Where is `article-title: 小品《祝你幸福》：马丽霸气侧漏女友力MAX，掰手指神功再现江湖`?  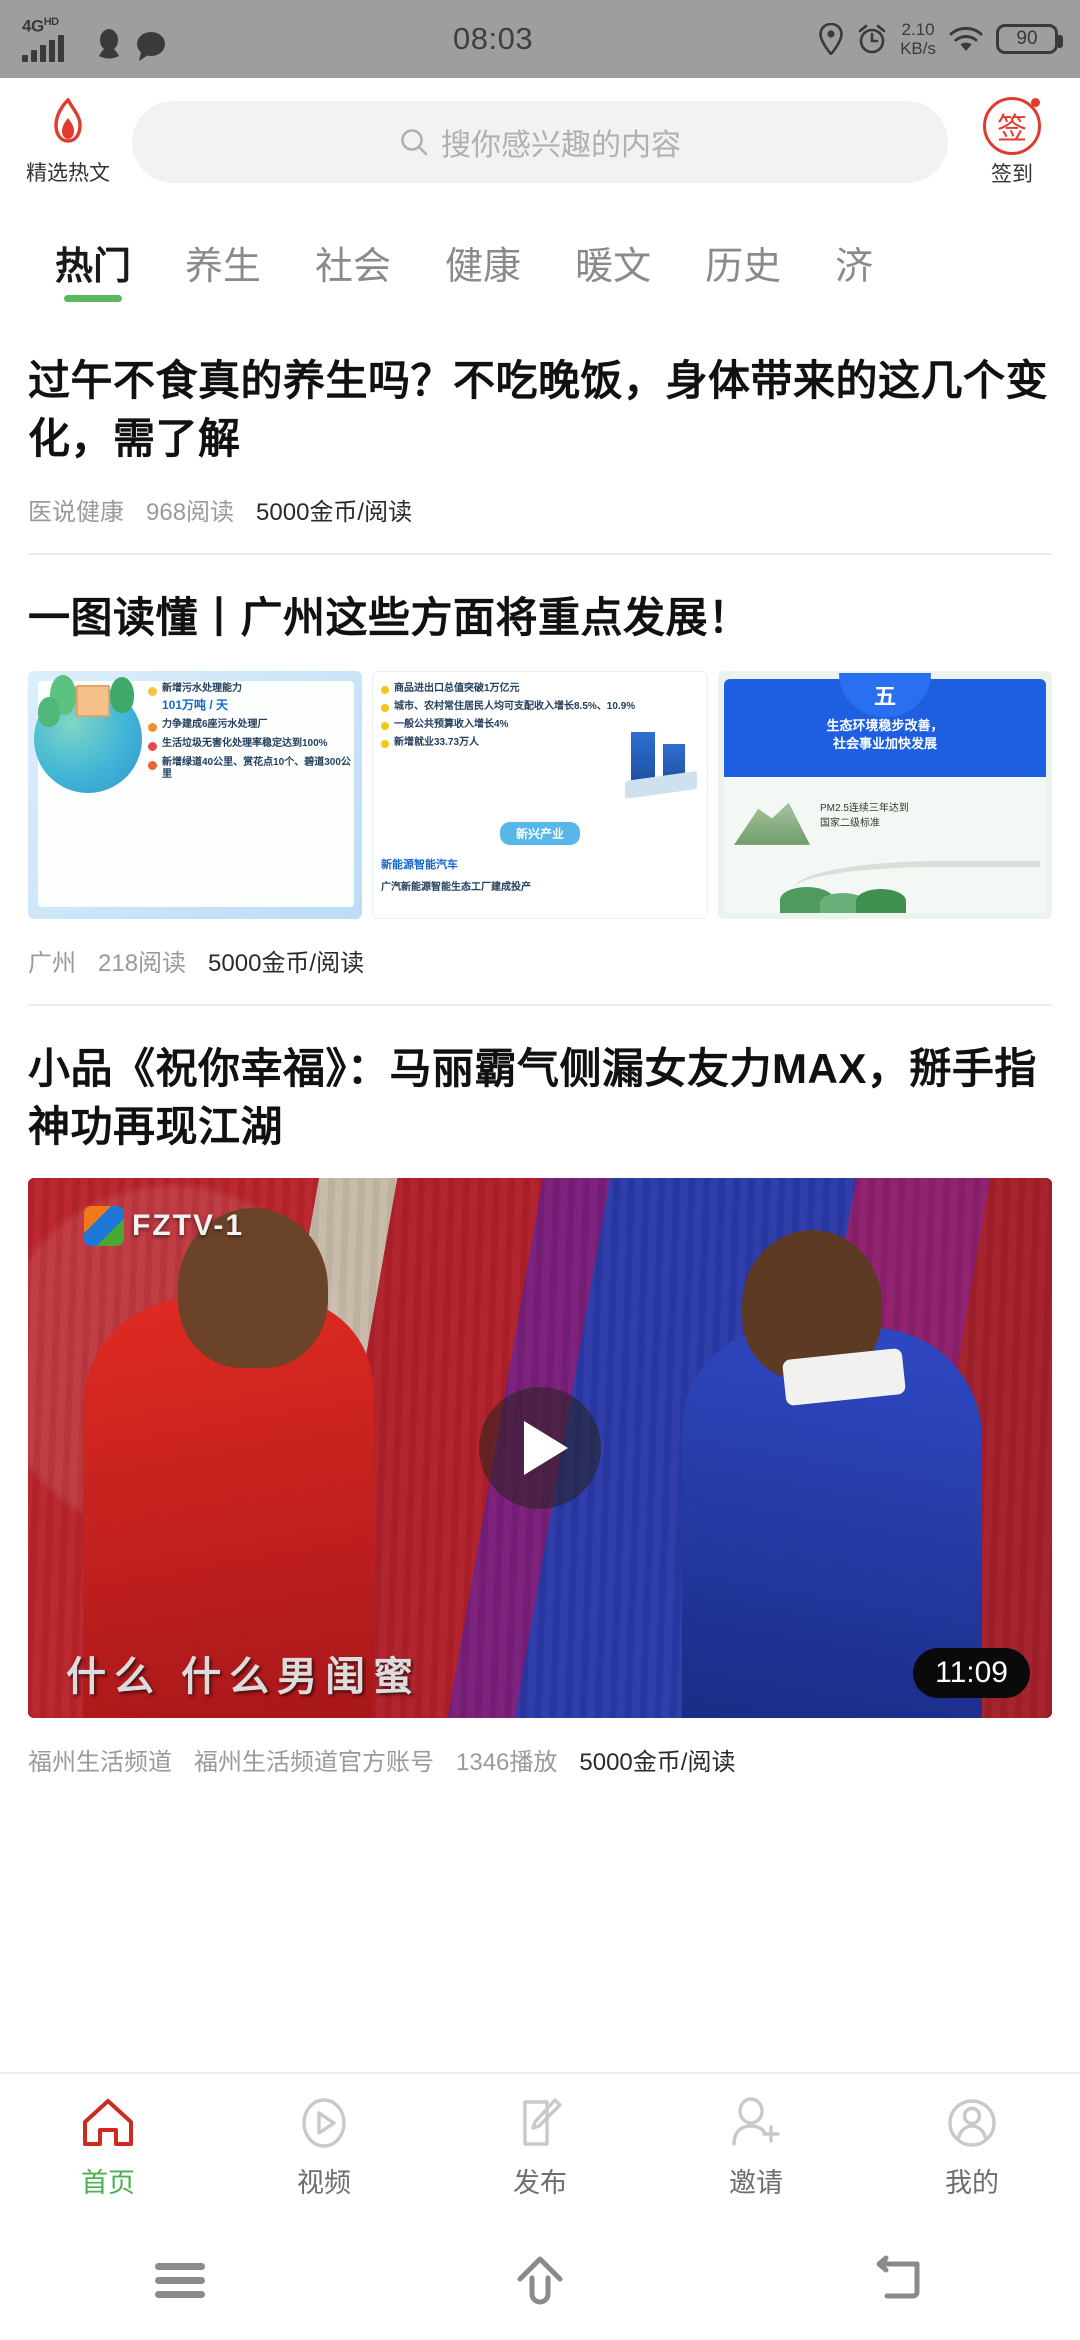 article-title: 小品《祝你幸福》：马丽霸气侧漏女友力MAX，掰手指神功再现江湖 is located at coordinates (532, 1097).